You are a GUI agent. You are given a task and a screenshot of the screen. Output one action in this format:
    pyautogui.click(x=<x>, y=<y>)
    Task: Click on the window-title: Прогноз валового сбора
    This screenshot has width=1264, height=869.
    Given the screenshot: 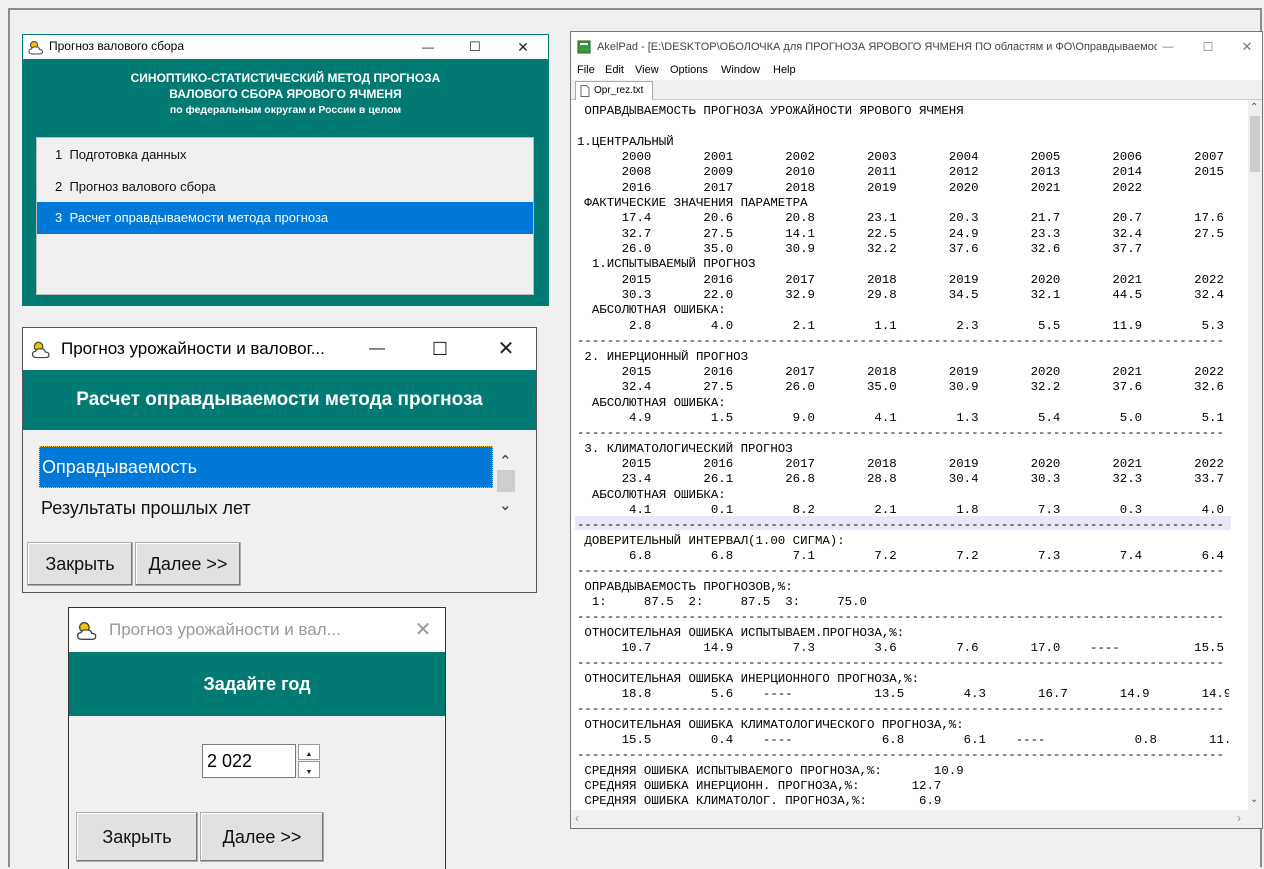 What is the action you would take?
    pyautogui.click(x=117, y=46)
    